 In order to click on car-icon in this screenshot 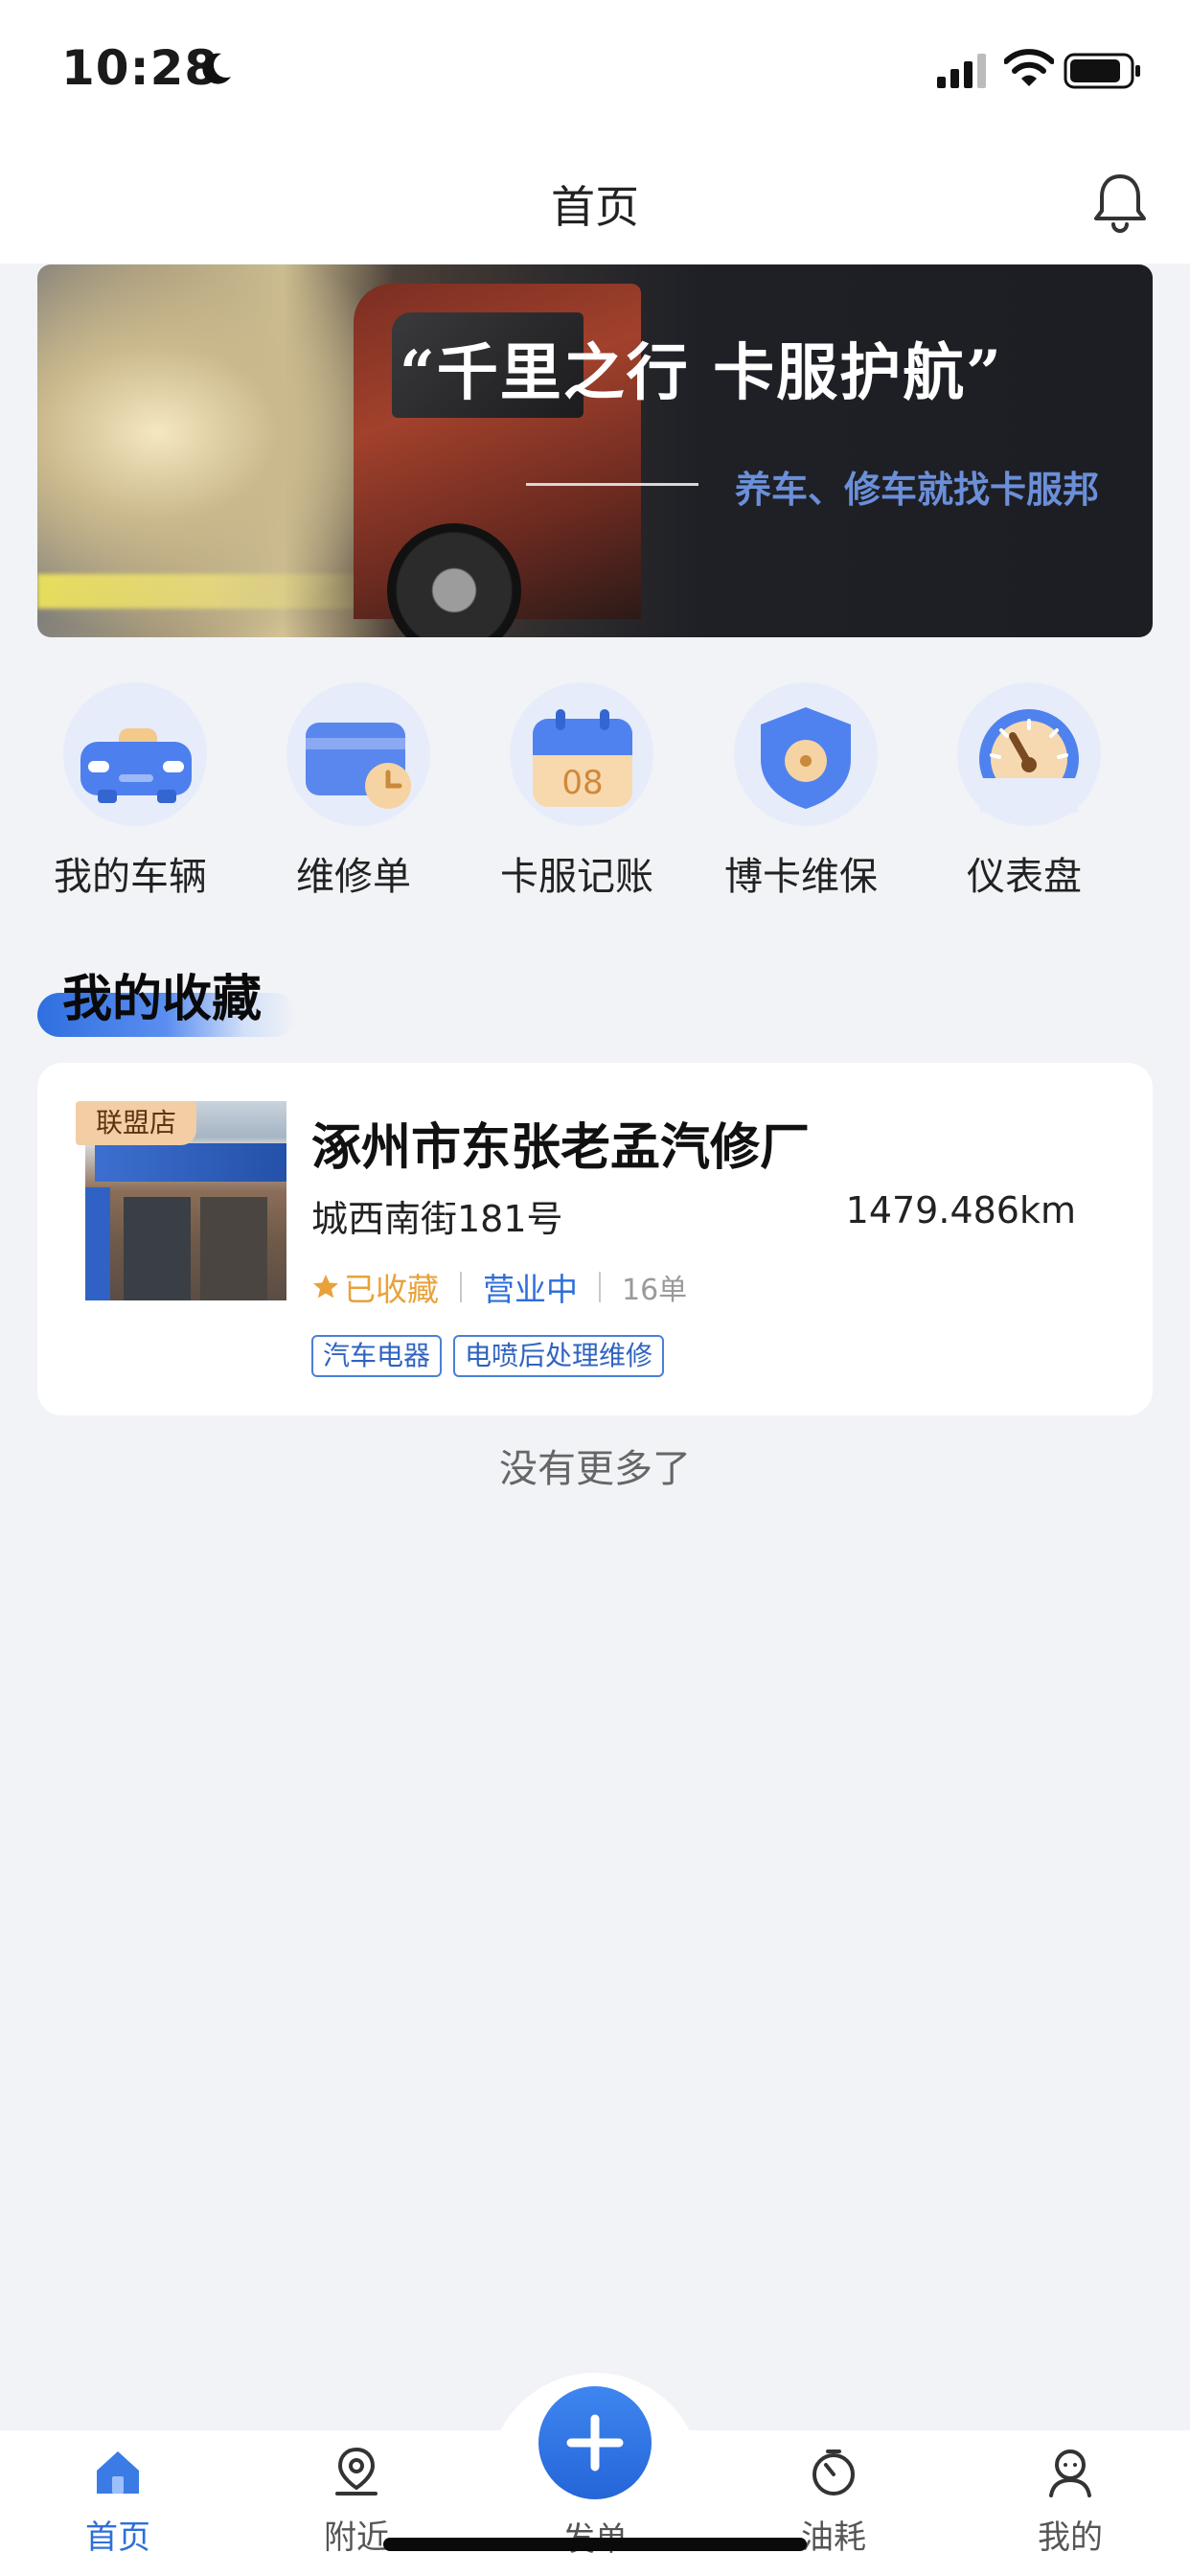, I will do `click(136, 765)`.